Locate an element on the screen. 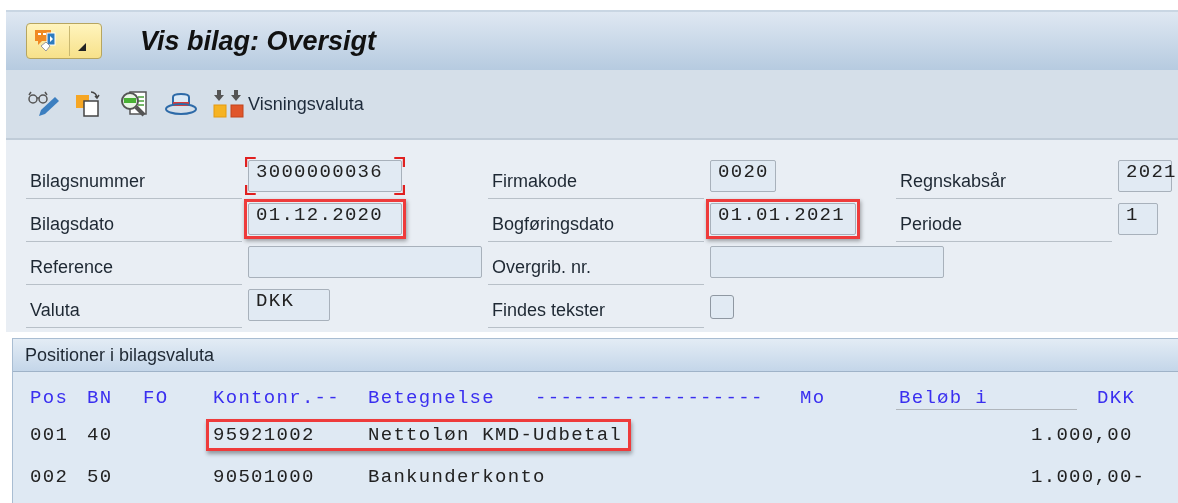  column-header: ------------------ is located at coordinates (650, 398).